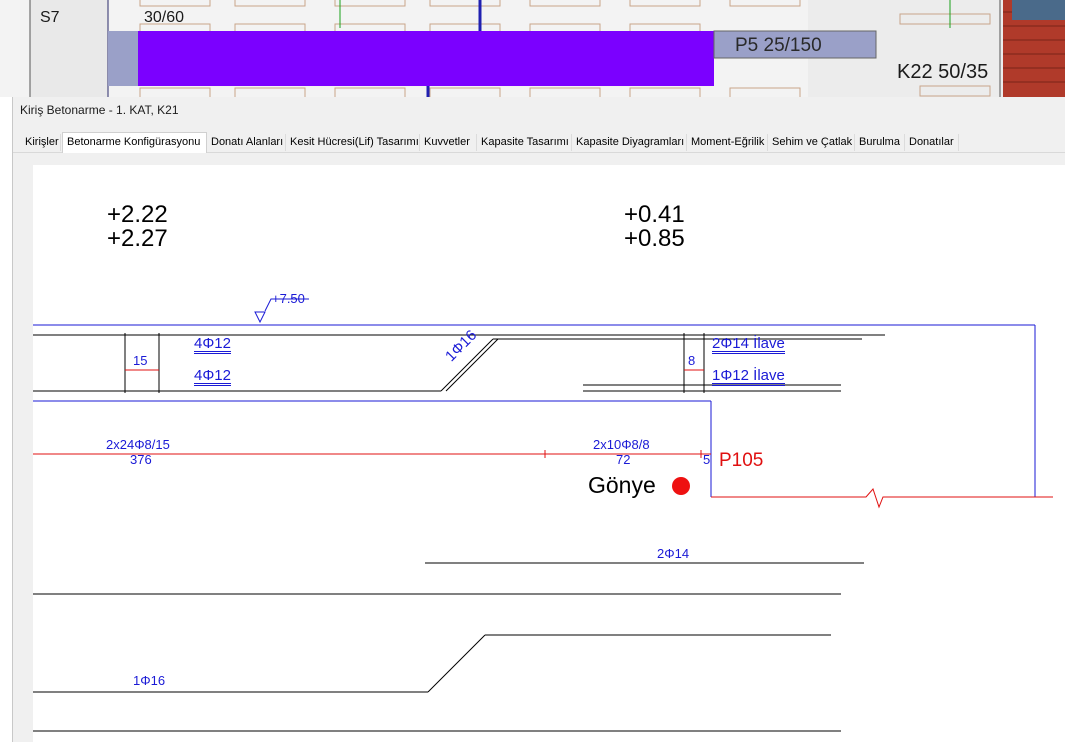 The height and width of the screenshot is (742, 1065). Describe the element at coordinates (448, 142) in the screenshot. I see `tab-kuvvetler: Kuvvetler` at that location.